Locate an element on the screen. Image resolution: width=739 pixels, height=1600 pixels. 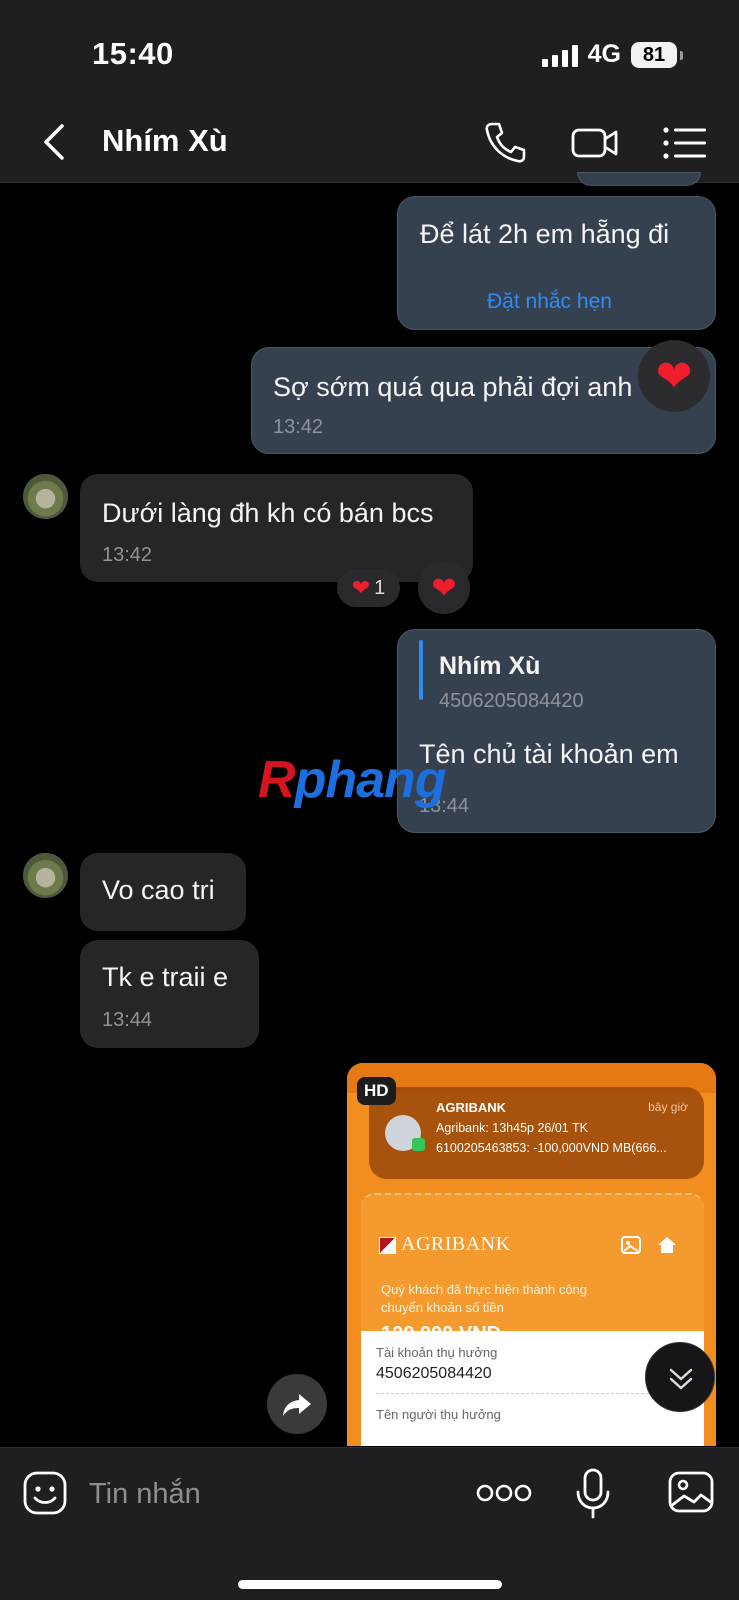
message-bubble-incoming: Tk e traii e 13:44 is located at coordinates (169, 994).